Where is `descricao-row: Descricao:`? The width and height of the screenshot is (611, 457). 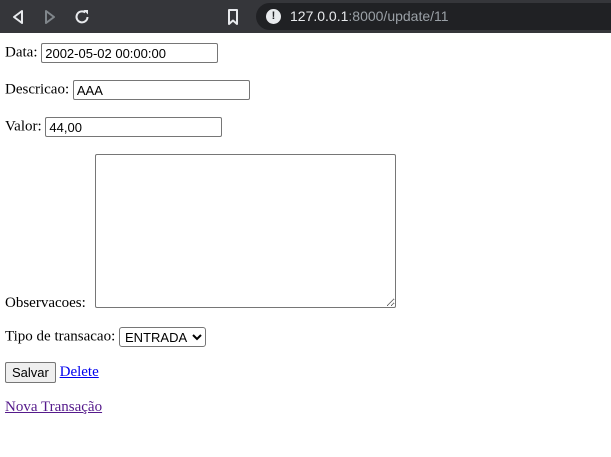
descricao-row: Descricao: is located at coordinates (127, 90).